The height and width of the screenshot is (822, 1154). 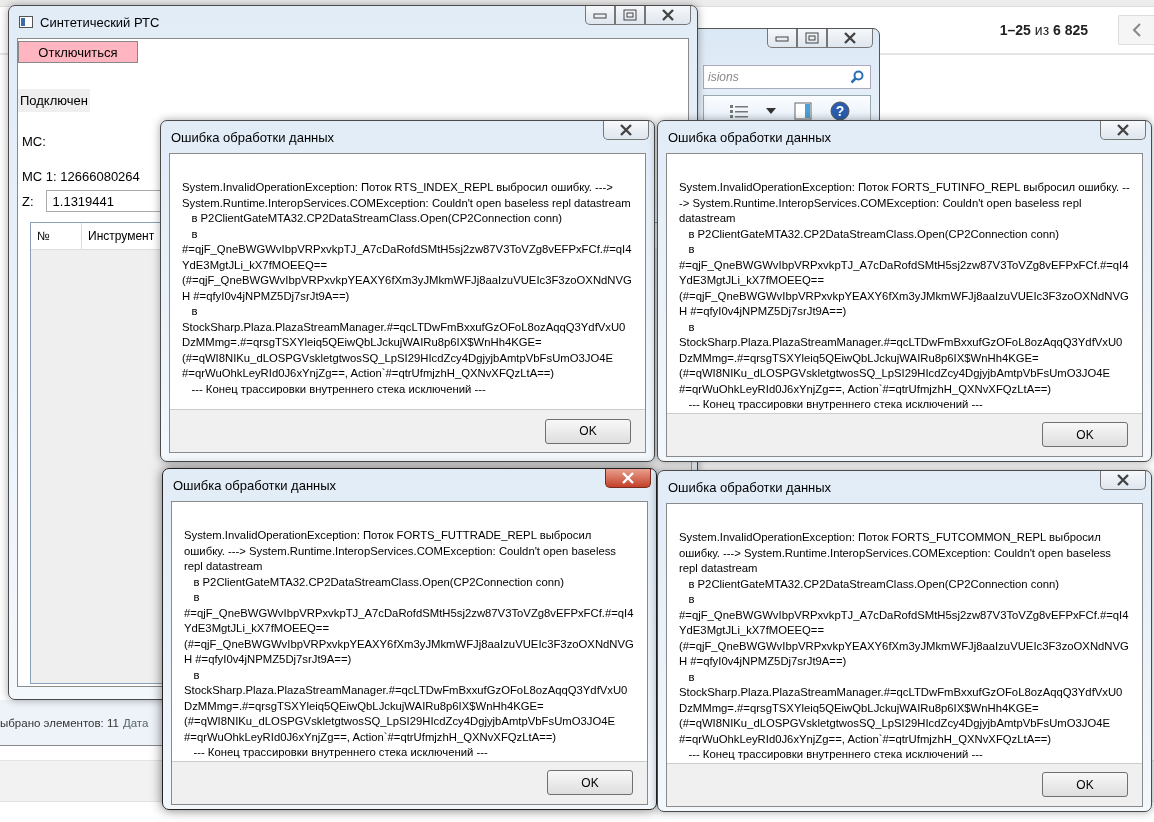 I want to click on column-header: №, so click(x=56, y=236).